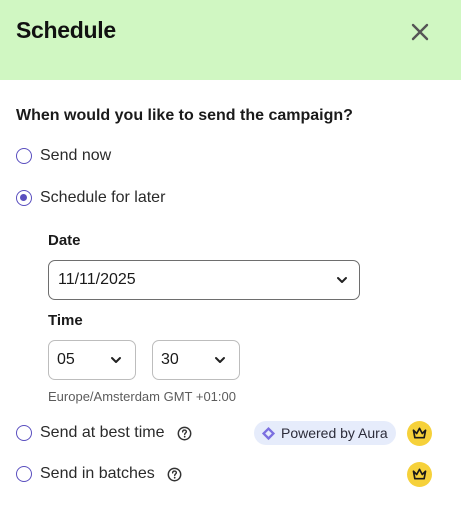 The width and height of the screenshot is (461, 526). Describe the element at coordinates (76, 155) in the screenshot. I see `radio-label: Send now` at that location.